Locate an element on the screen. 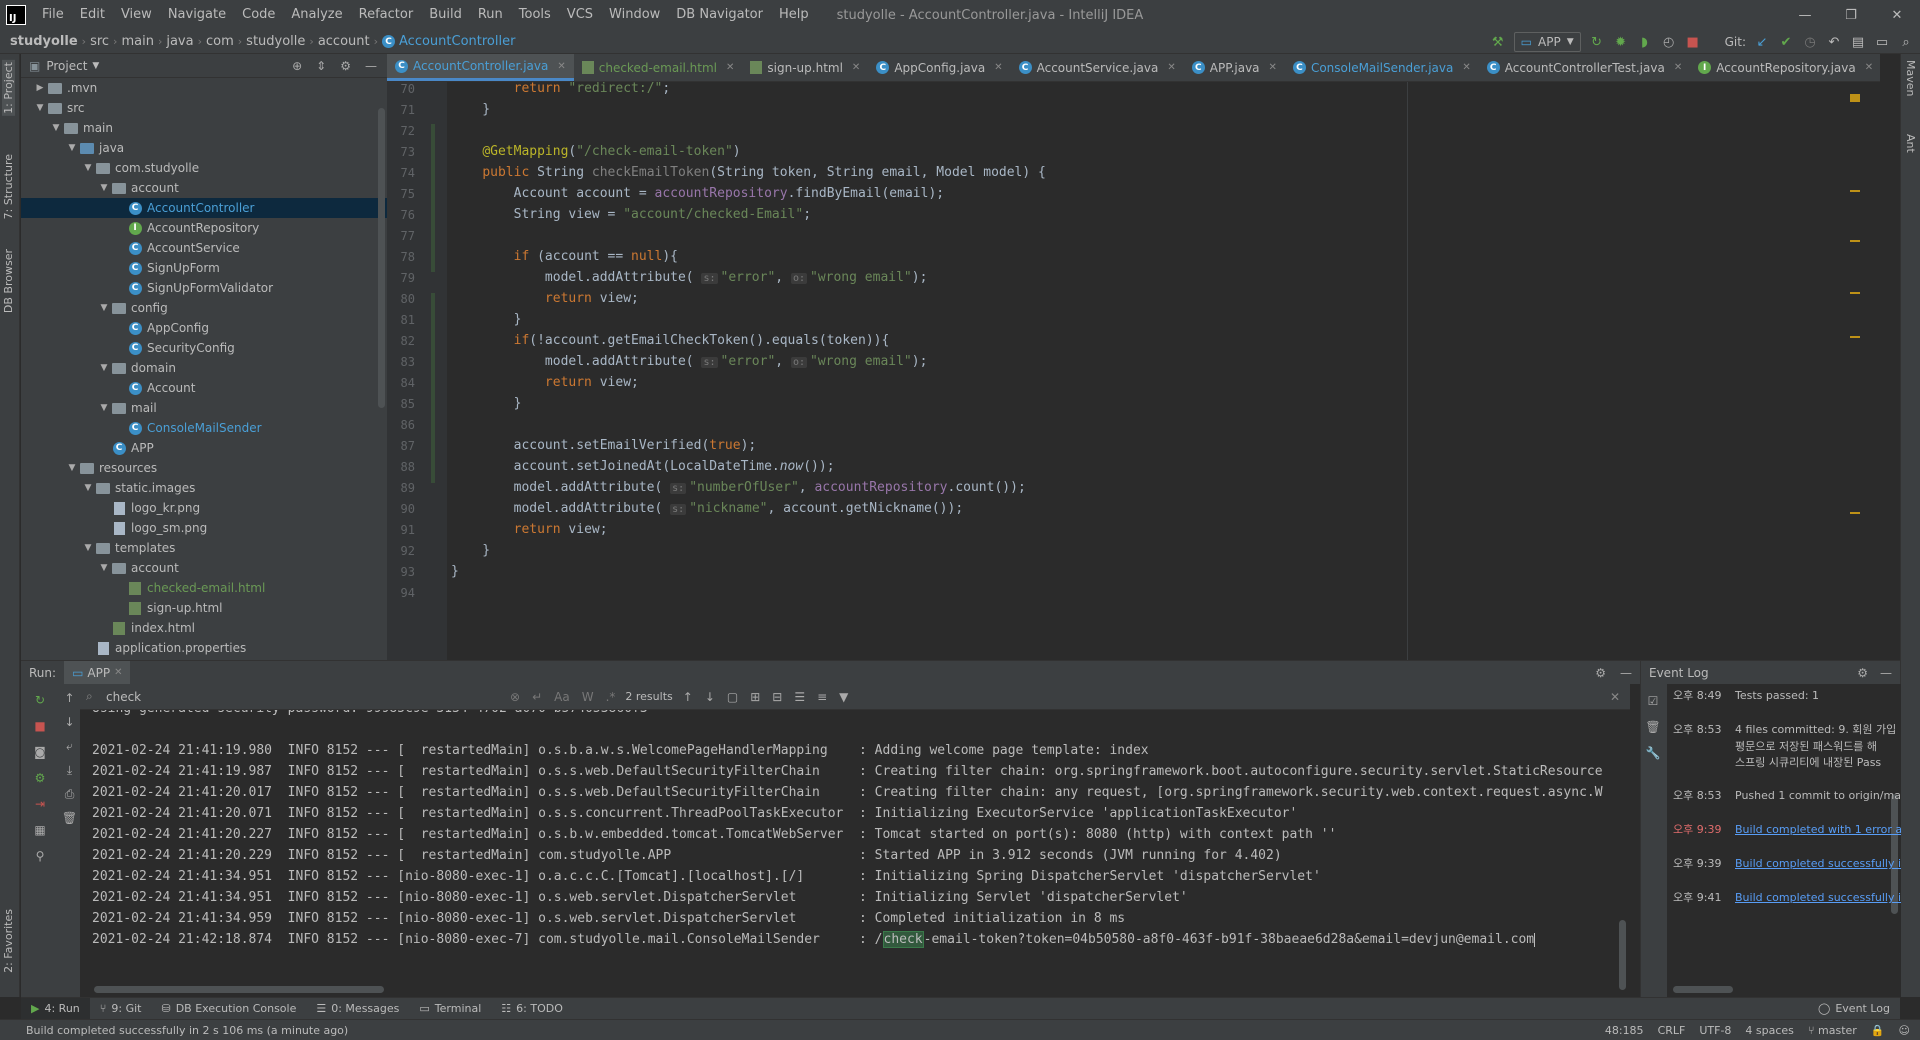 Image resolution: width=1920 pixels, height=1040 pixels. tree-item: C AccountService is located at coordinates (204, 248).